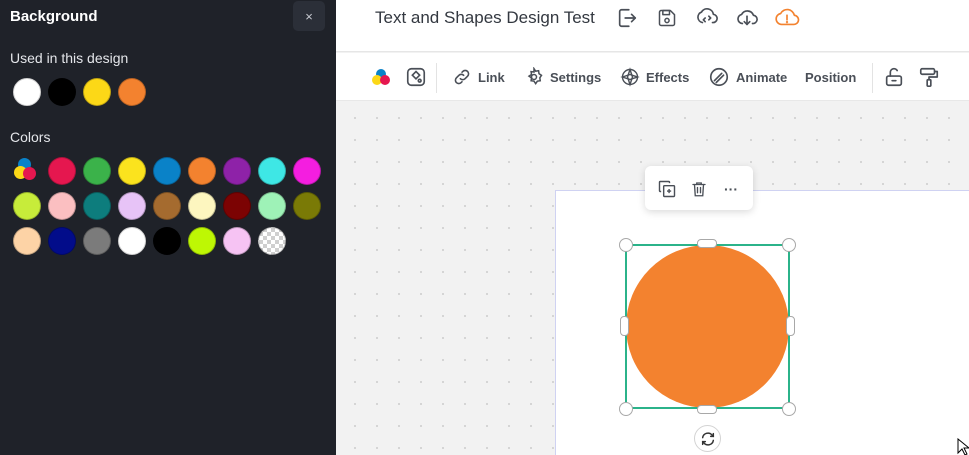 This screenshot has height=455, width=969. Describe the element at coordinates (30, 137) in the screenshot. I see `colors-label: Colors` at that location.